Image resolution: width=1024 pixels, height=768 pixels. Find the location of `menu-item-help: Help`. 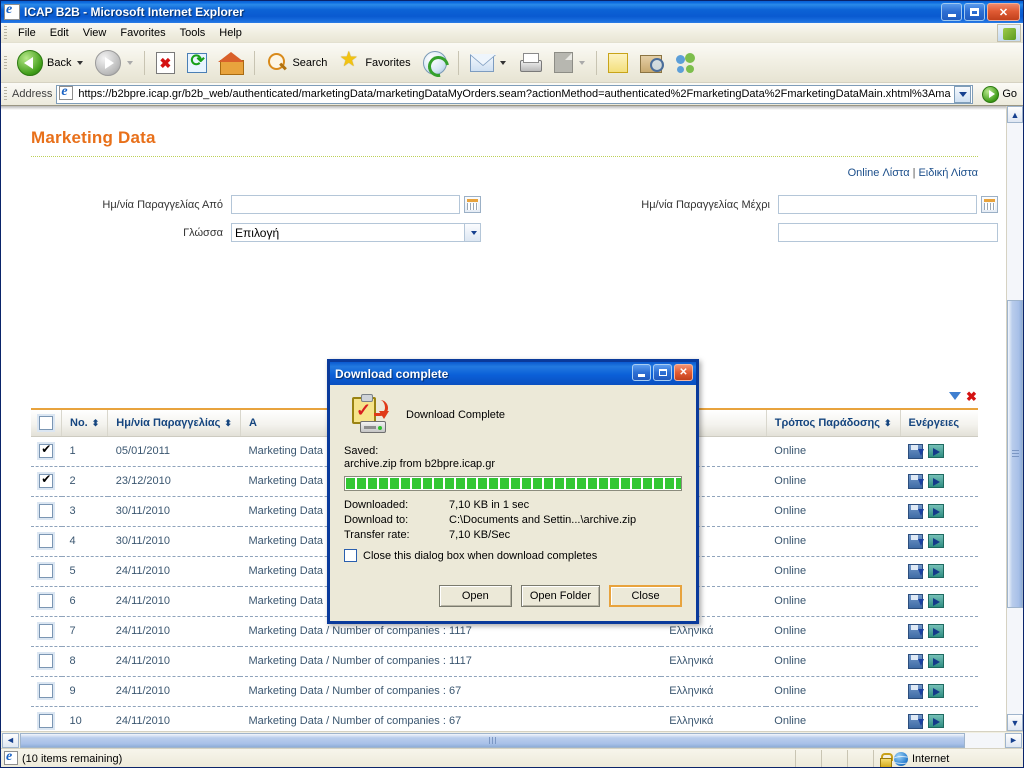

menu-item-help: Help is located at coordinates (230, 33).